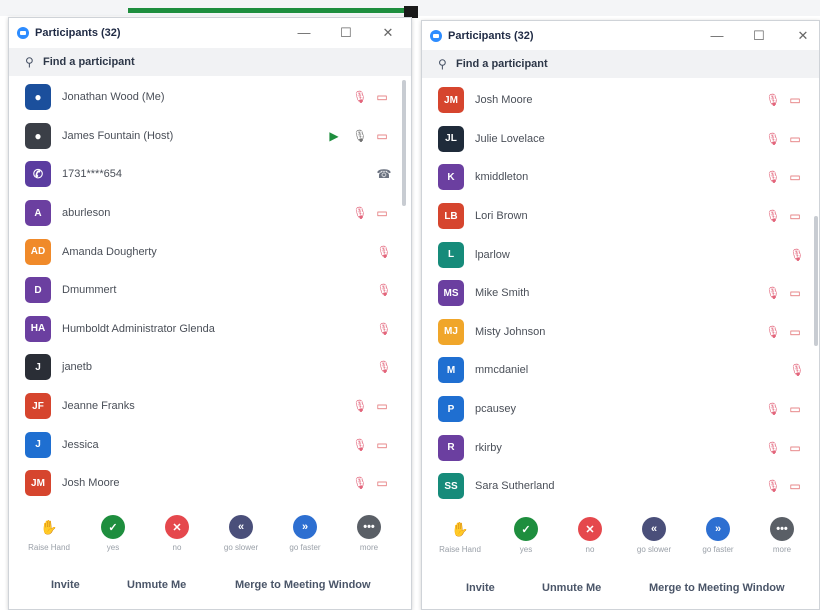 This screenshot has width=820, height=610. I want to click on participant-row: Kkmiddleton 🎙 ▭, so click(620, 177).